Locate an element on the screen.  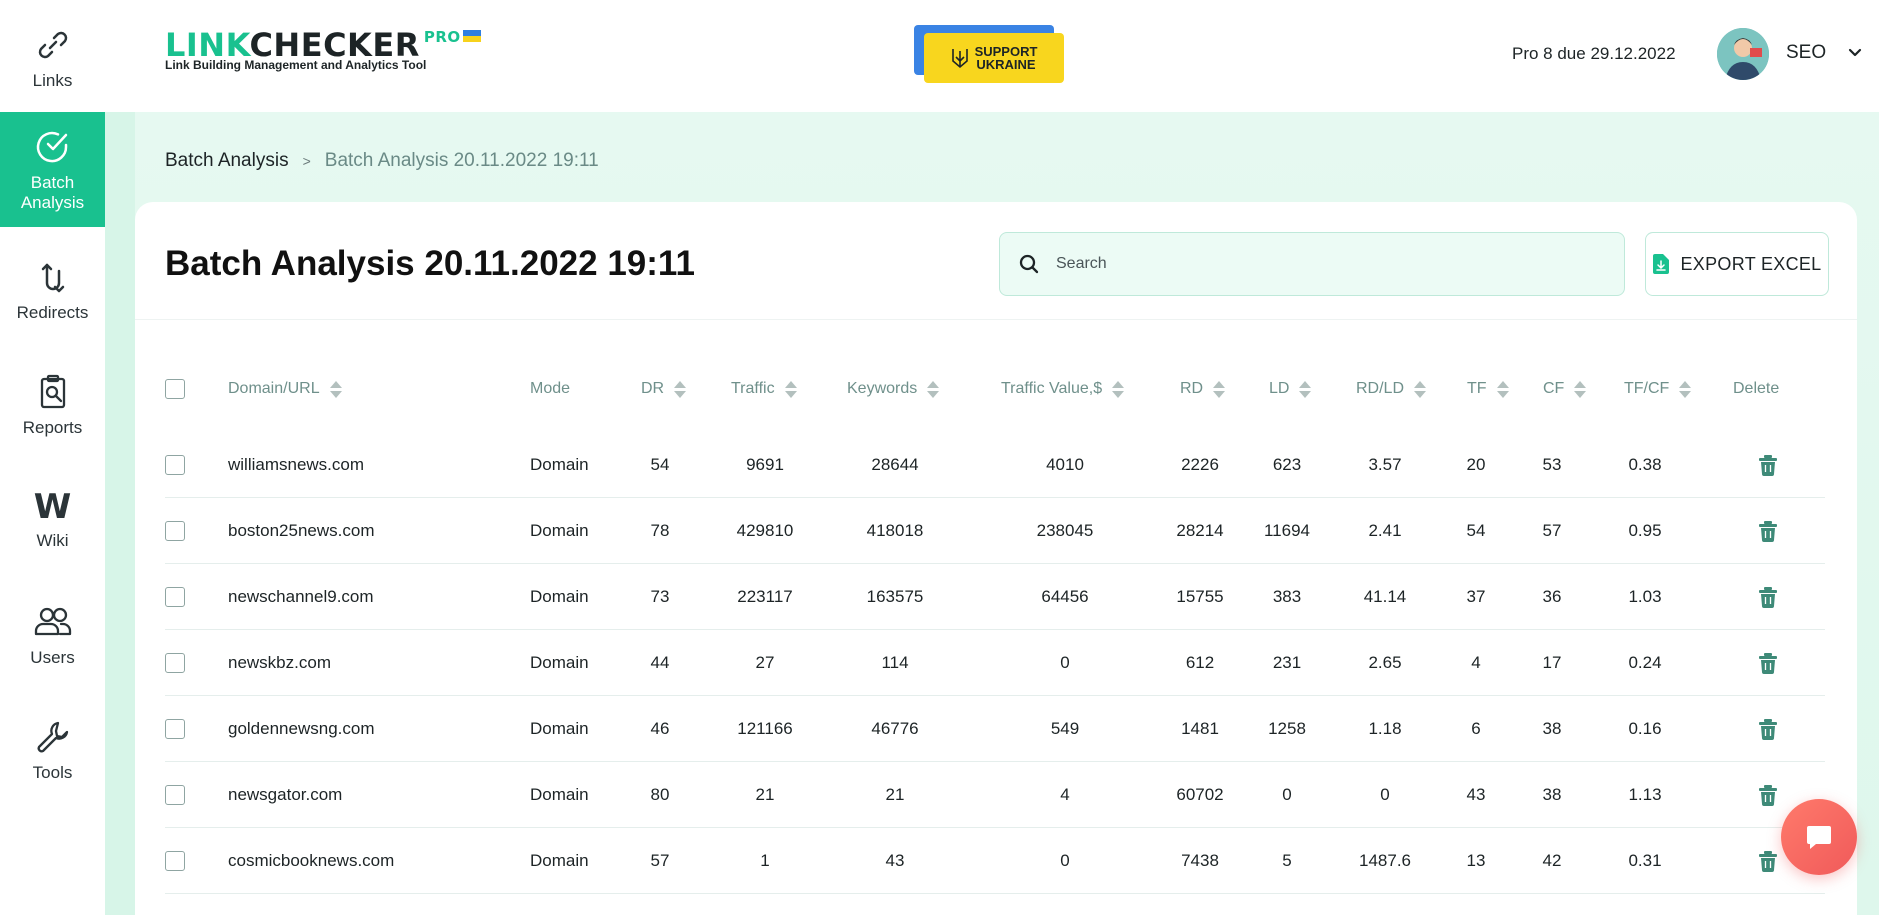
cell-rd: 2226 is located at coordinates (1200, 464).